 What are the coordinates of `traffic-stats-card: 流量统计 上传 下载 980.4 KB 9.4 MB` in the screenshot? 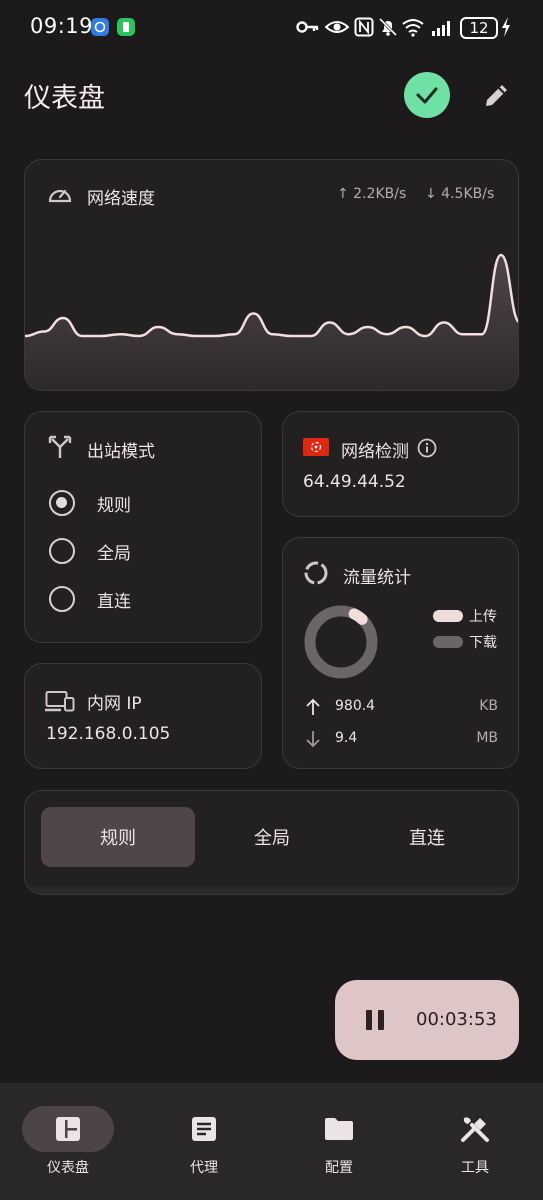 It's located at (400, 653).